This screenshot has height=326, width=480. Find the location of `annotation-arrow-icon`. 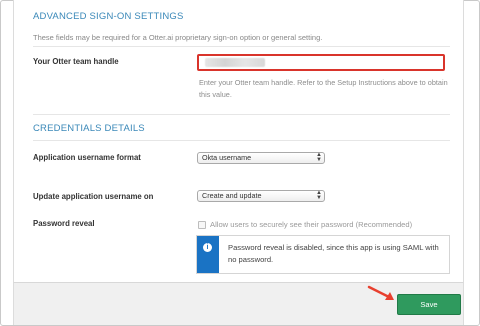

annotation-arrow-icon is located at coordinates (380, 292).